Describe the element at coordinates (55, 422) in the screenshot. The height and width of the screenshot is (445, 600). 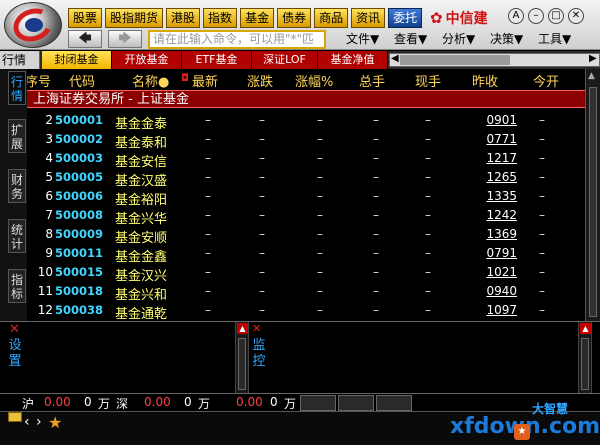
I see `favorite-star-icon: ★` at that location.